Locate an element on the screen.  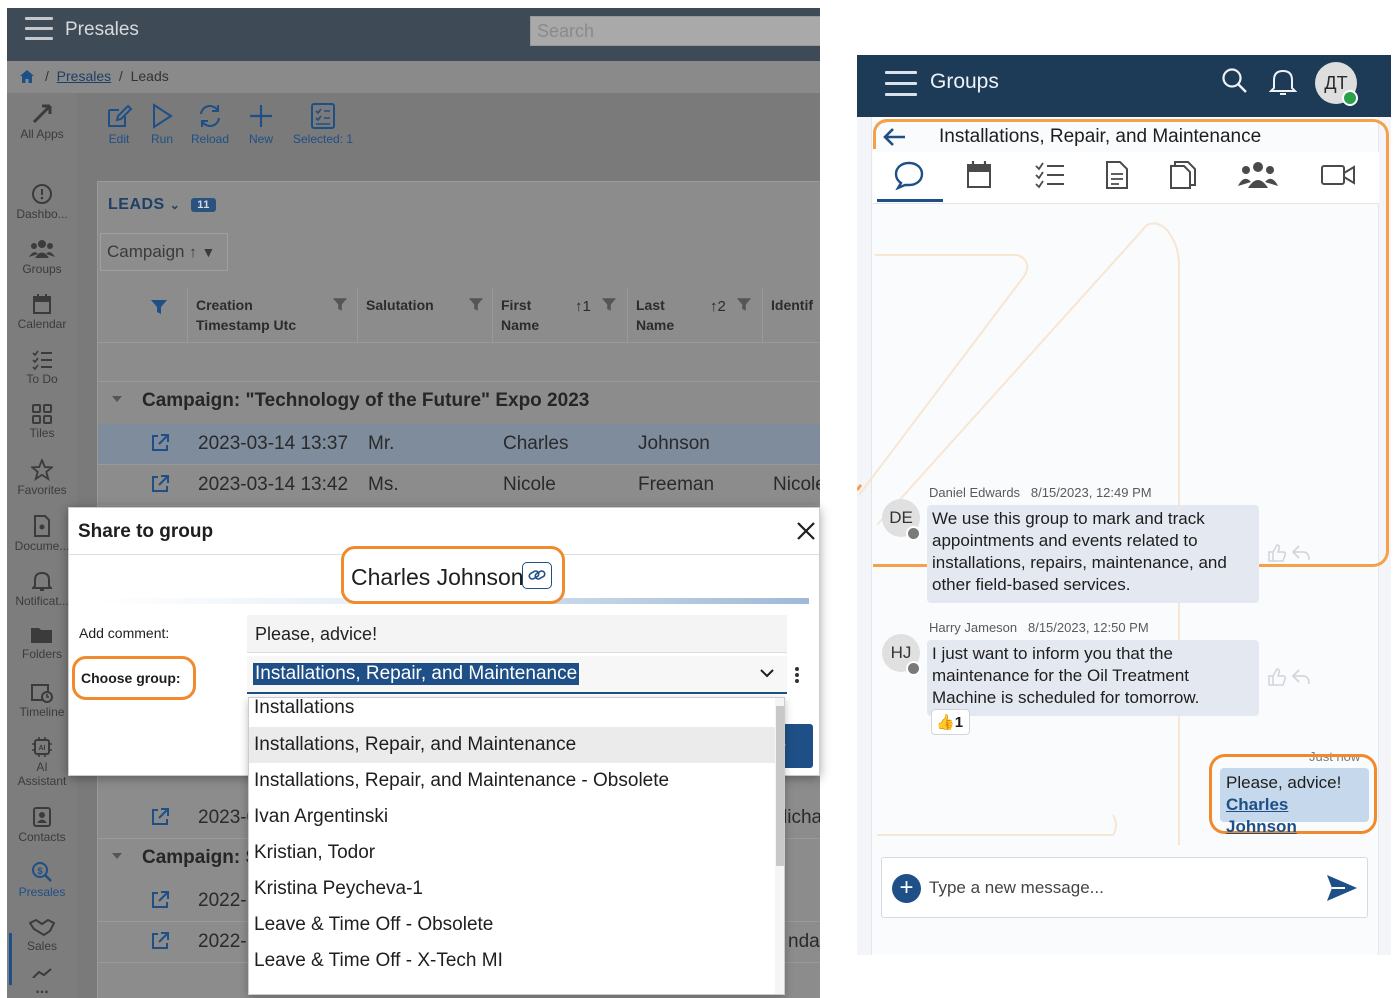
filter-icon: ▼ is located at coordinates (208, 252).